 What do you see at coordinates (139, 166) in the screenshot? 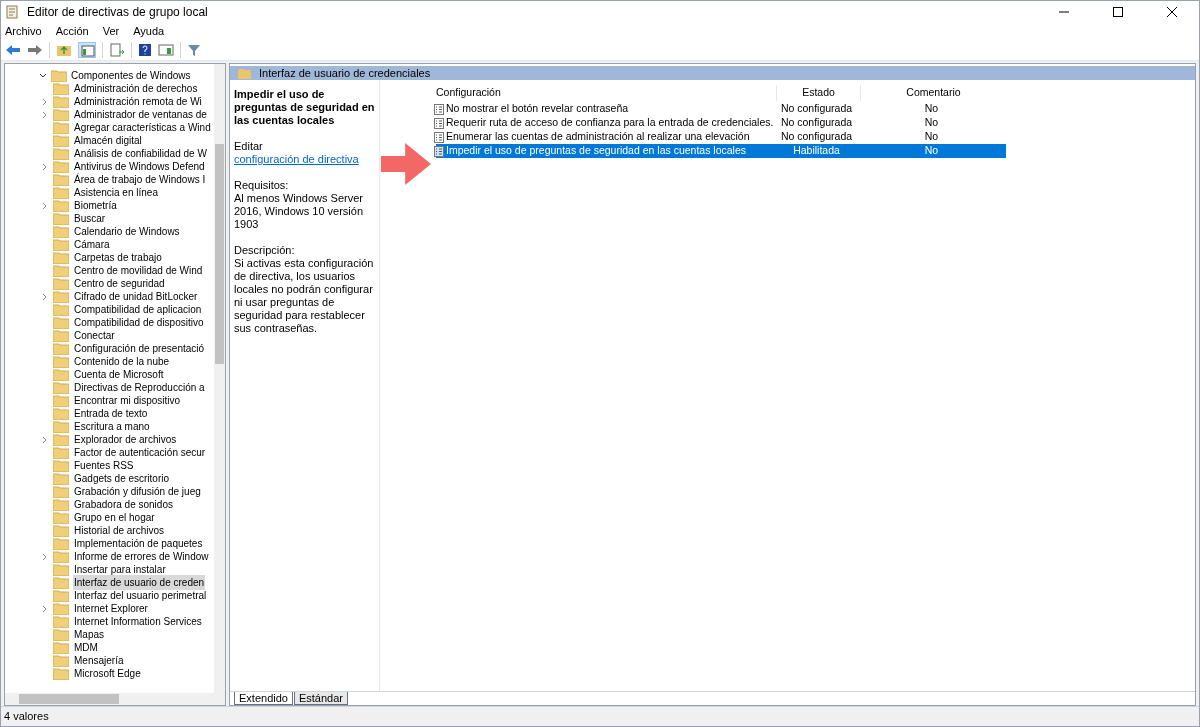
I see `tree-item: Antivirus de Windows Defend` at bounding box center [139, 166].